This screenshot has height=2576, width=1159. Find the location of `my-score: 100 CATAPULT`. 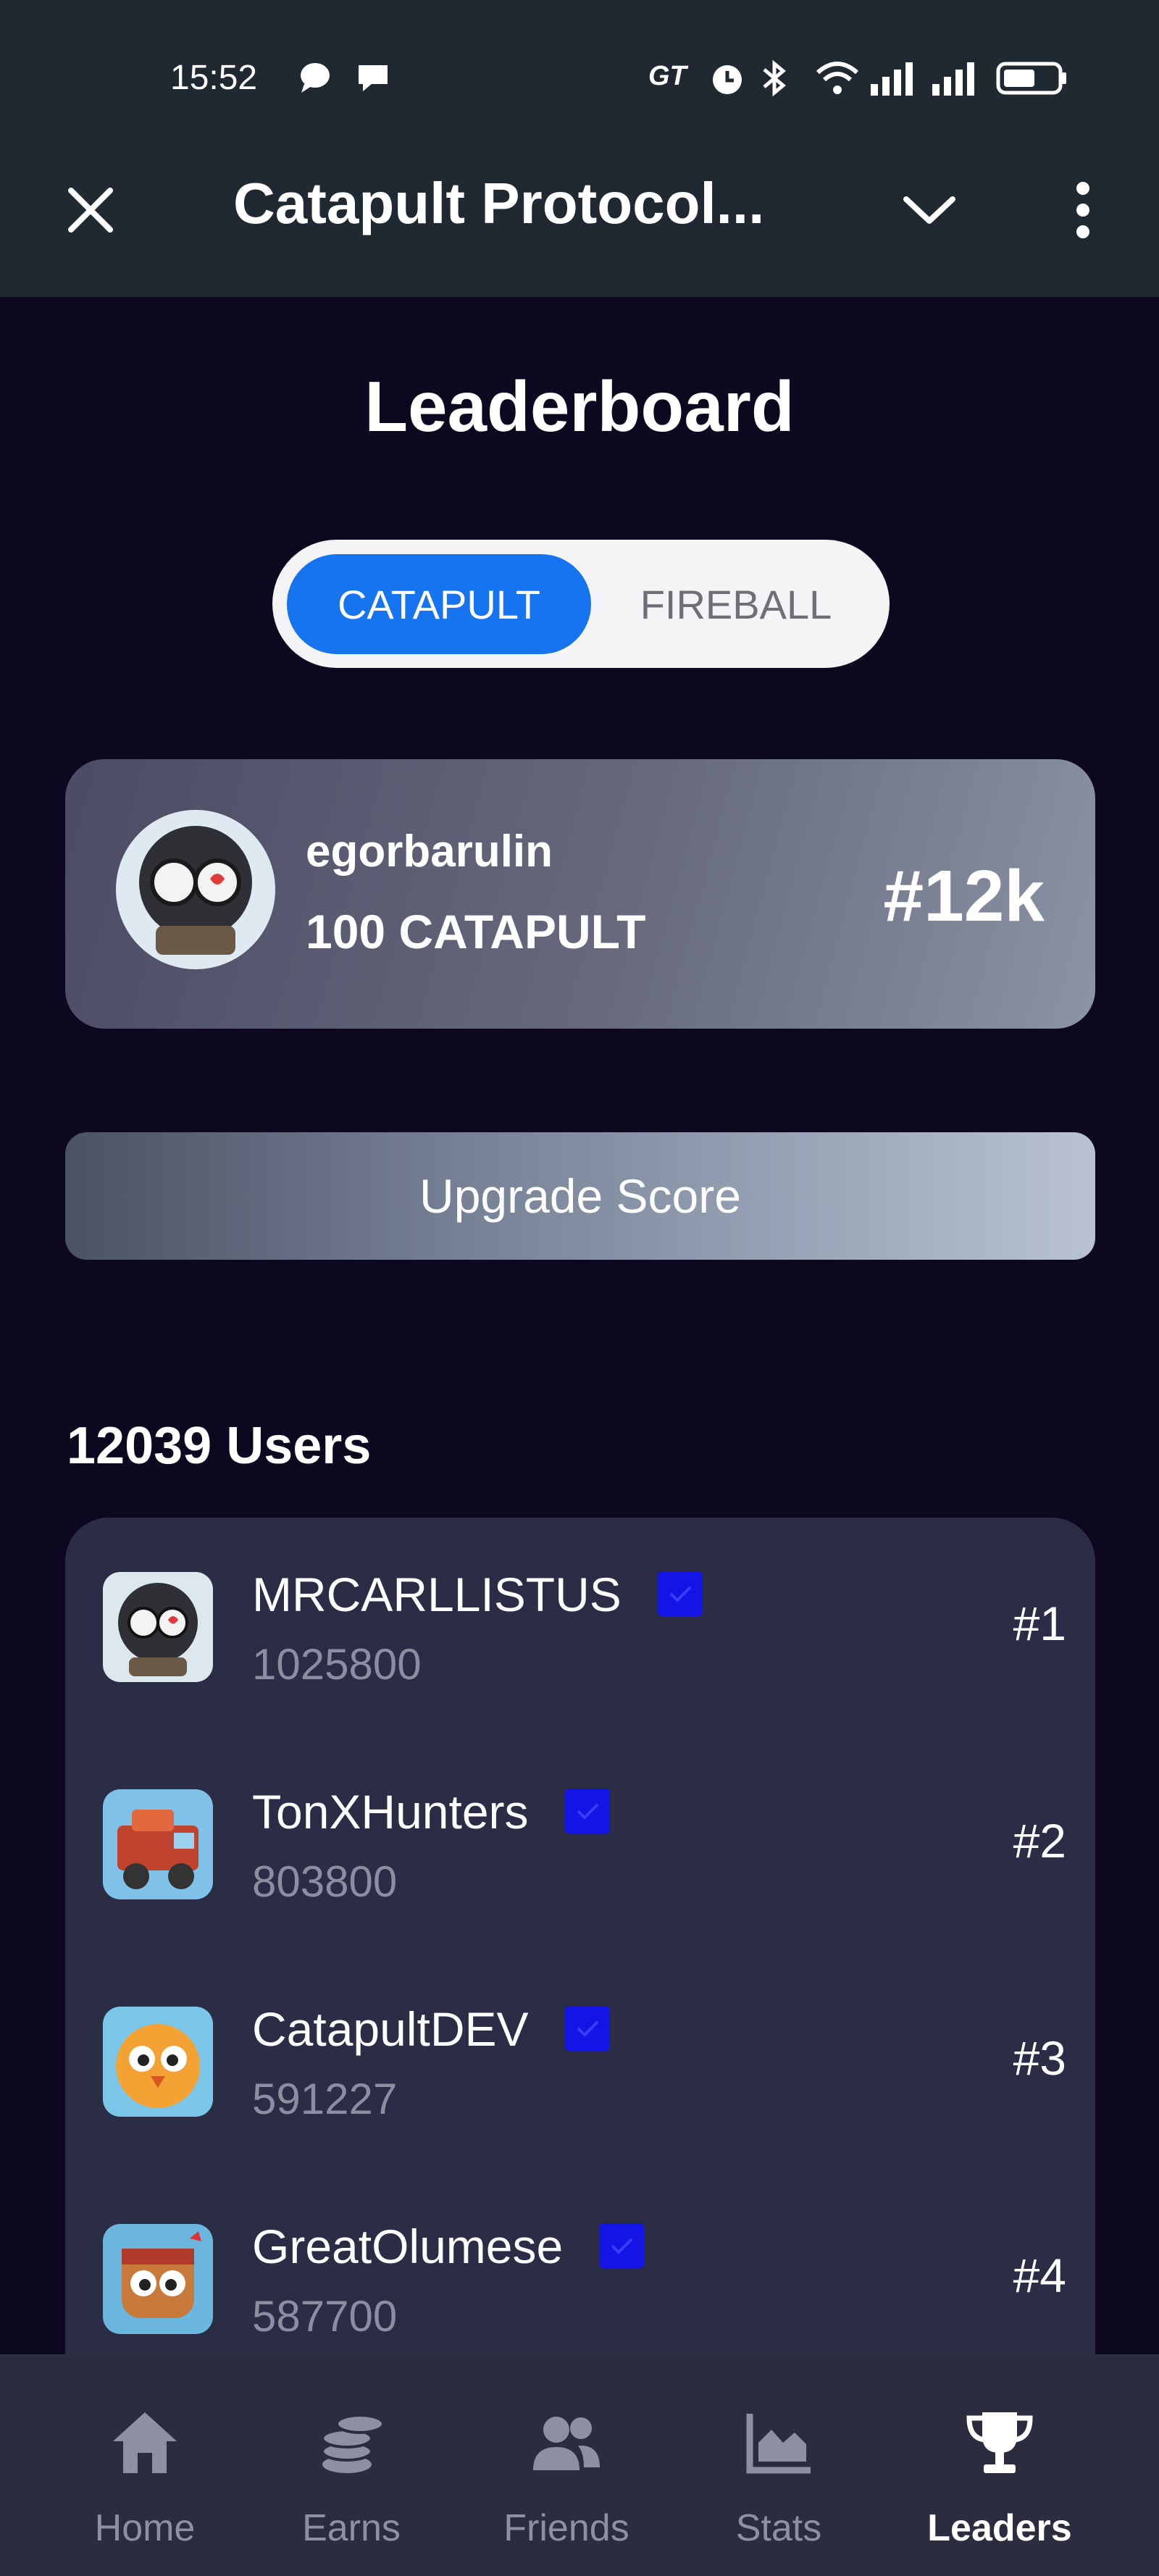

my-score: 100 CATAPULT is located at coordinates (476, 932).